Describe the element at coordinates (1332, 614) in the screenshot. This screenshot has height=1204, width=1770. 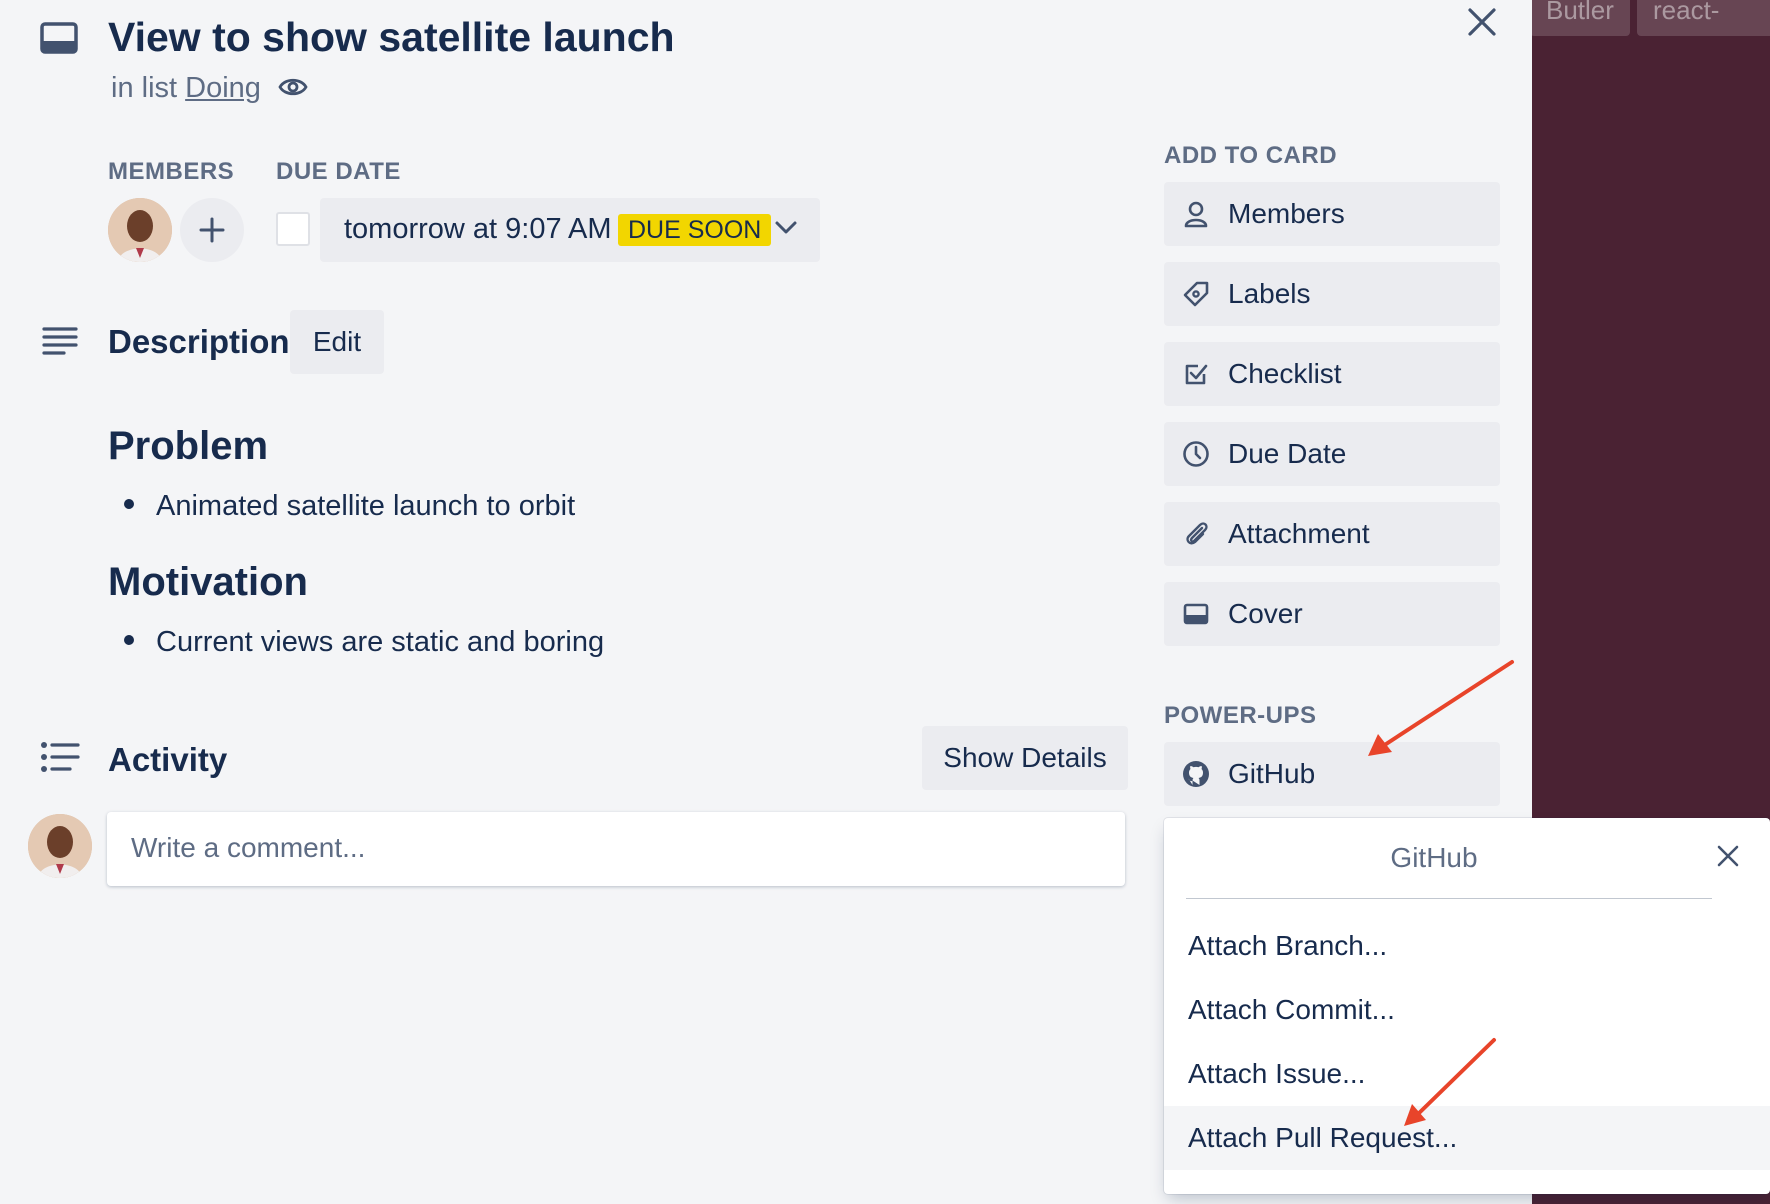
I see `sidebar-cover-button: Cover` at that location.